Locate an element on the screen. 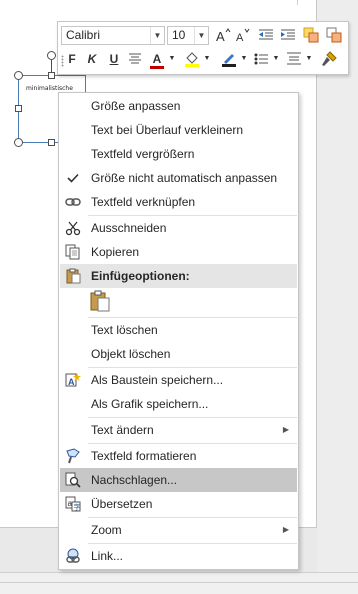 The image size is (358, 594). menu-item-nicht-automatisch-anpassen: Größe nicht automatisch anpassen is located at coordinates (178, 178).